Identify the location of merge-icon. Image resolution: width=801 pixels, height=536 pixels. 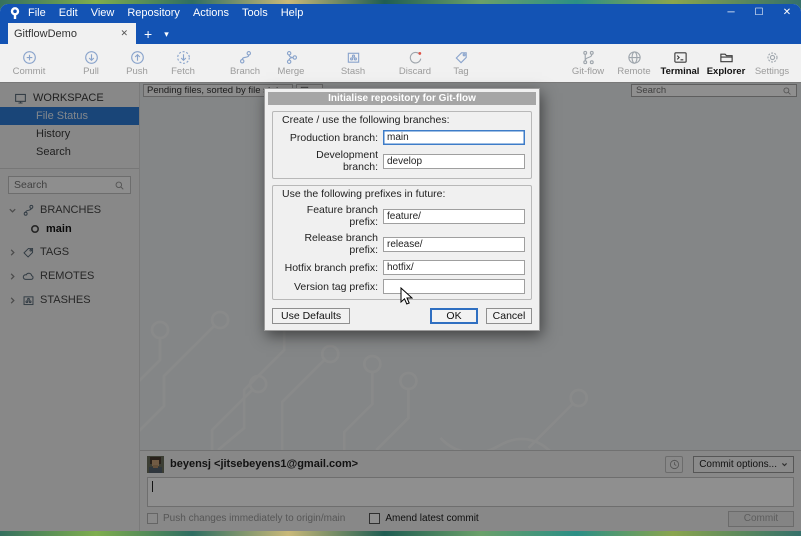
(291, 57).